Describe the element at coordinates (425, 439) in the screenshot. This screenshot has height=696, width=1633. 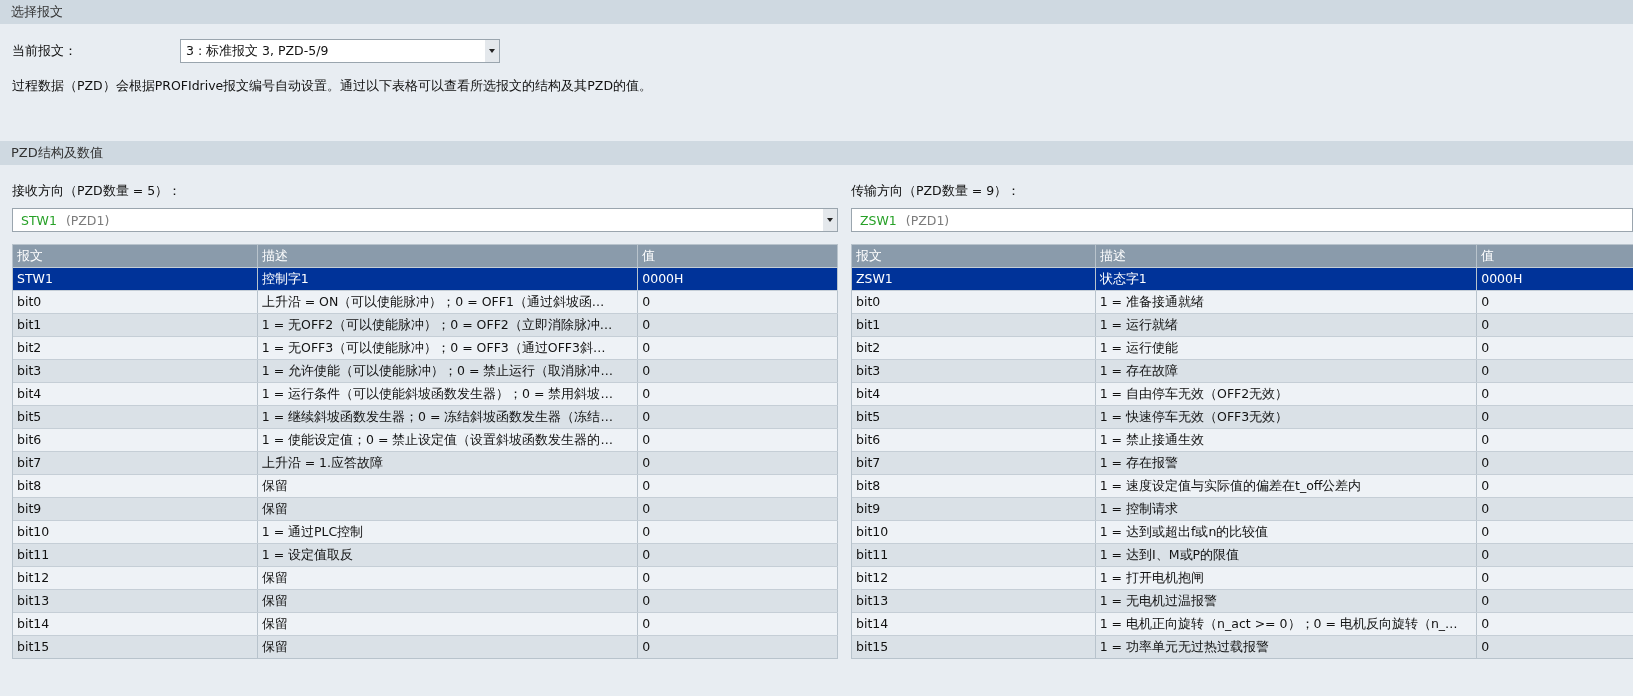
I see `table-row: bit6 1 = 使能设定值；0 = 禁止设定值（设置斜坡函数发生器的… 0` at that location.